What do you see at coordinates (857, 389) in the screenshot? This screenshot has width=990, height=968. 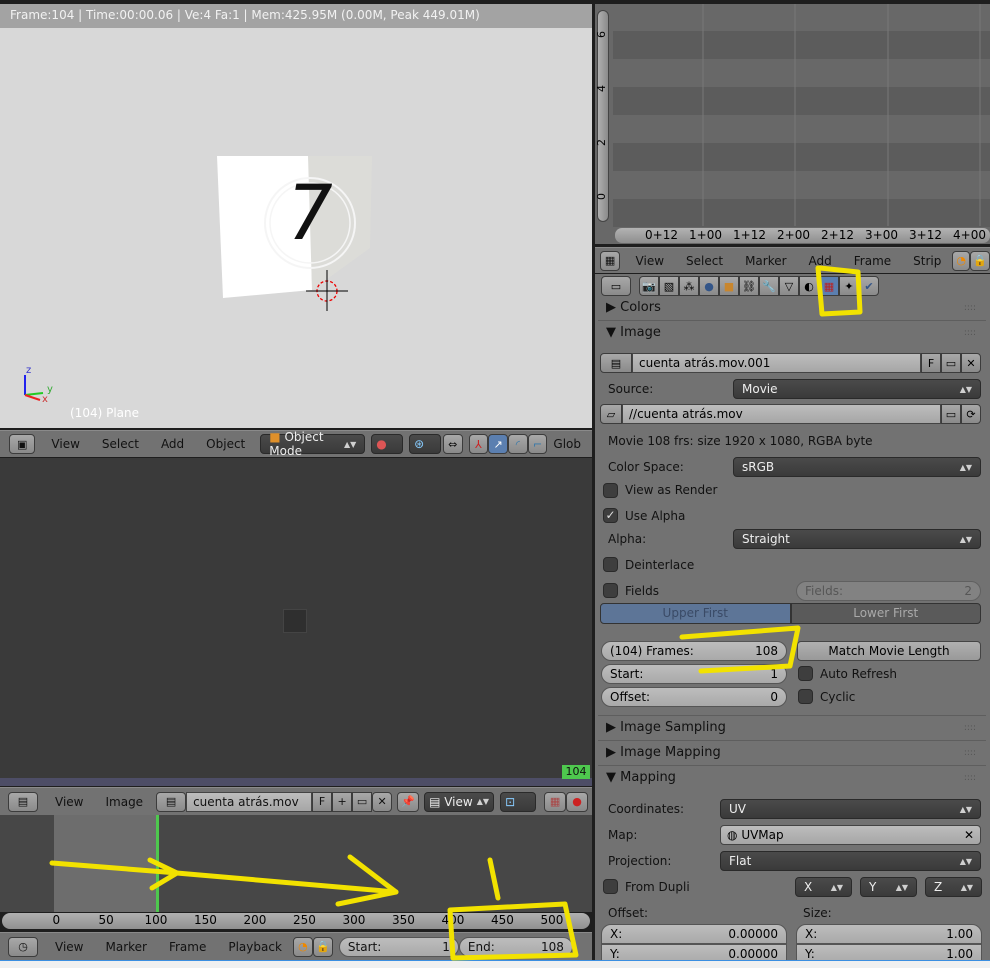 I see `source-dropdown: Movie ▲▼` at bounding box center [857, 389].